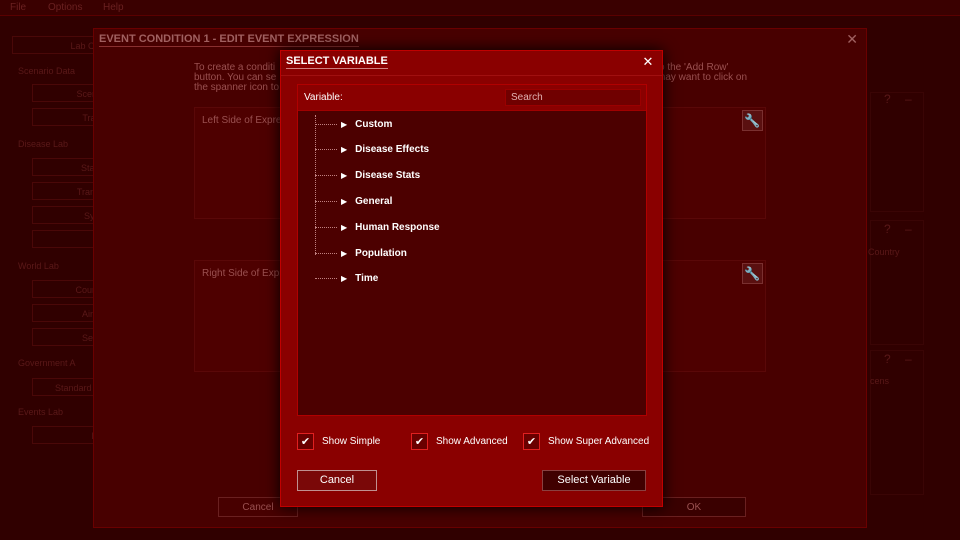  Describe the element at coordinates (471, 75) in the screenshot. I see `divider` at that location.